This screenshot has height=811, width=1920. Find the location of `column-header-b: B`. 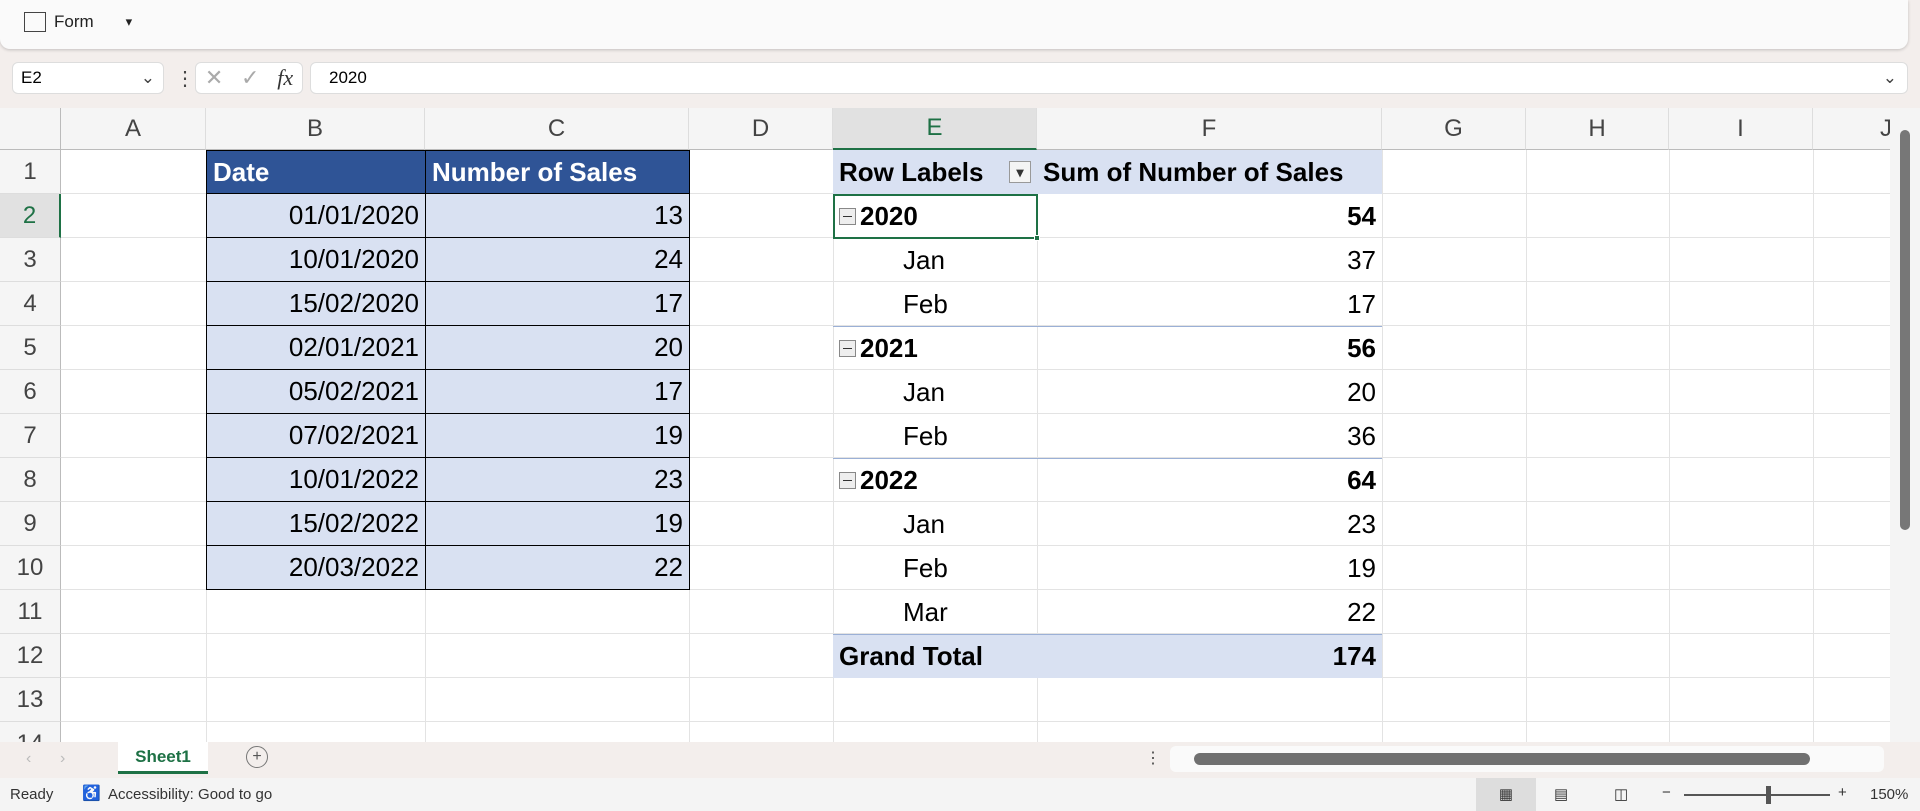

column-header-b: B is located at coordinates (315, 129).